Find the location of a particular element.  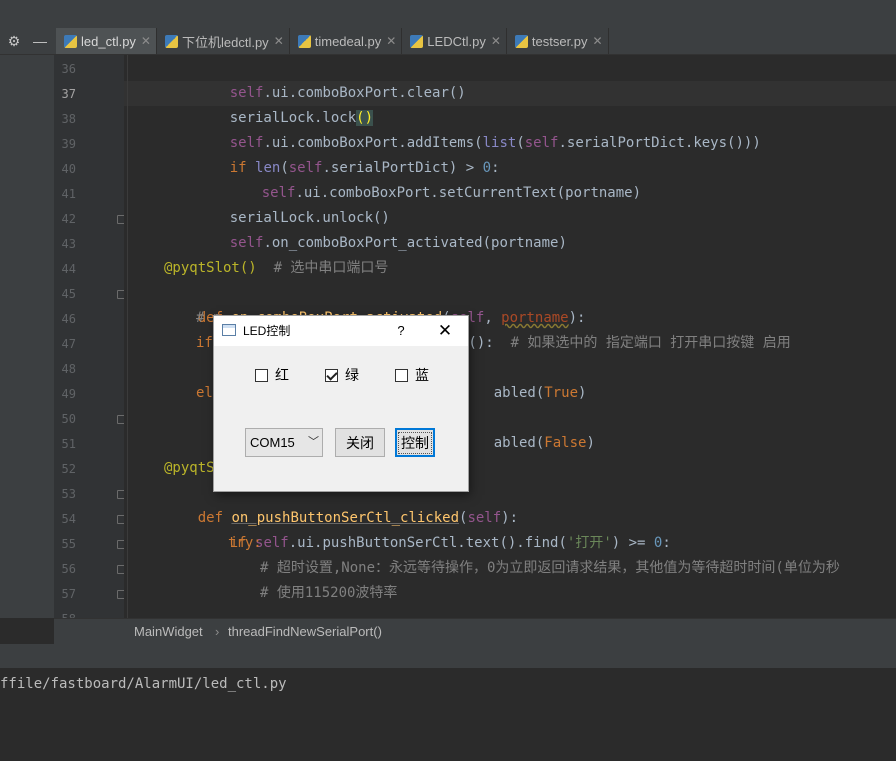

console-output-line: ffile/fastboard/AlarmUI/led_ctl.py is located at coordinates (143, 684).